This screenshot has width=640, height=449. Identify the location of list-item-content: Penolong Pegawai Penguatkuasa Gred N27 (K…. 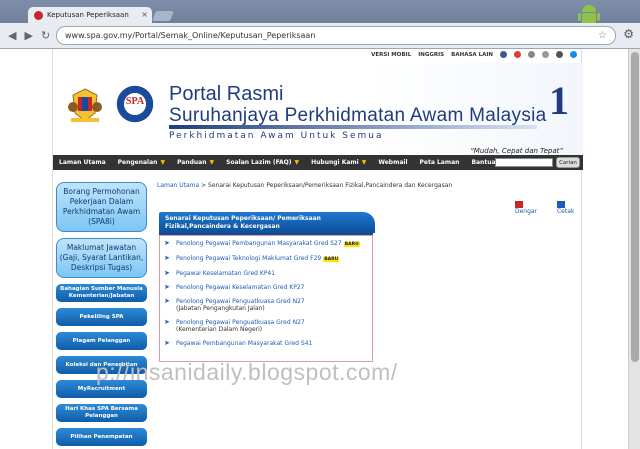
(240, 326).